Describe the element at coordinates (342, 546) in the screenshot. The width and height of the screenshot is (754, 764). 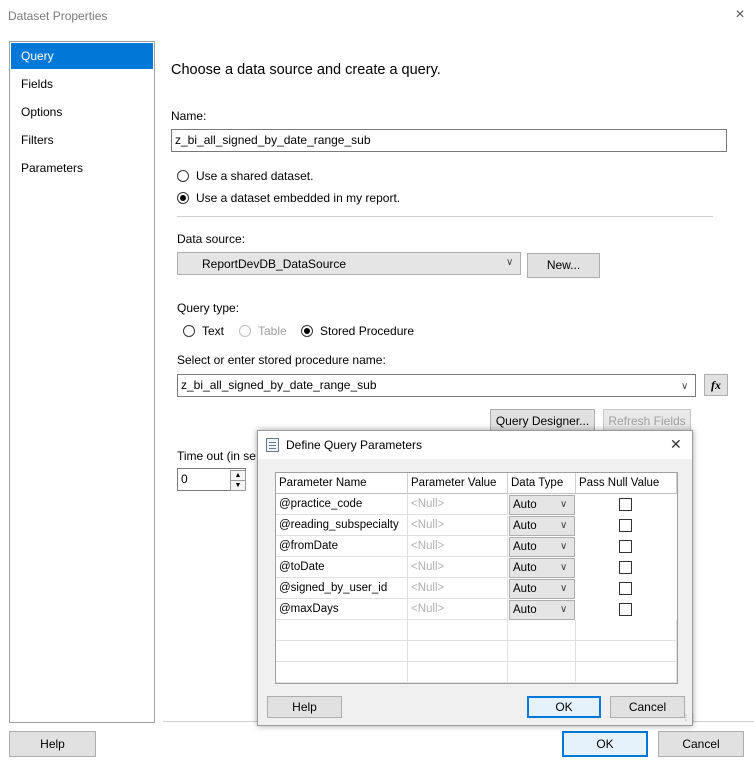
I see `table-row-name: @fromDate` at that location.